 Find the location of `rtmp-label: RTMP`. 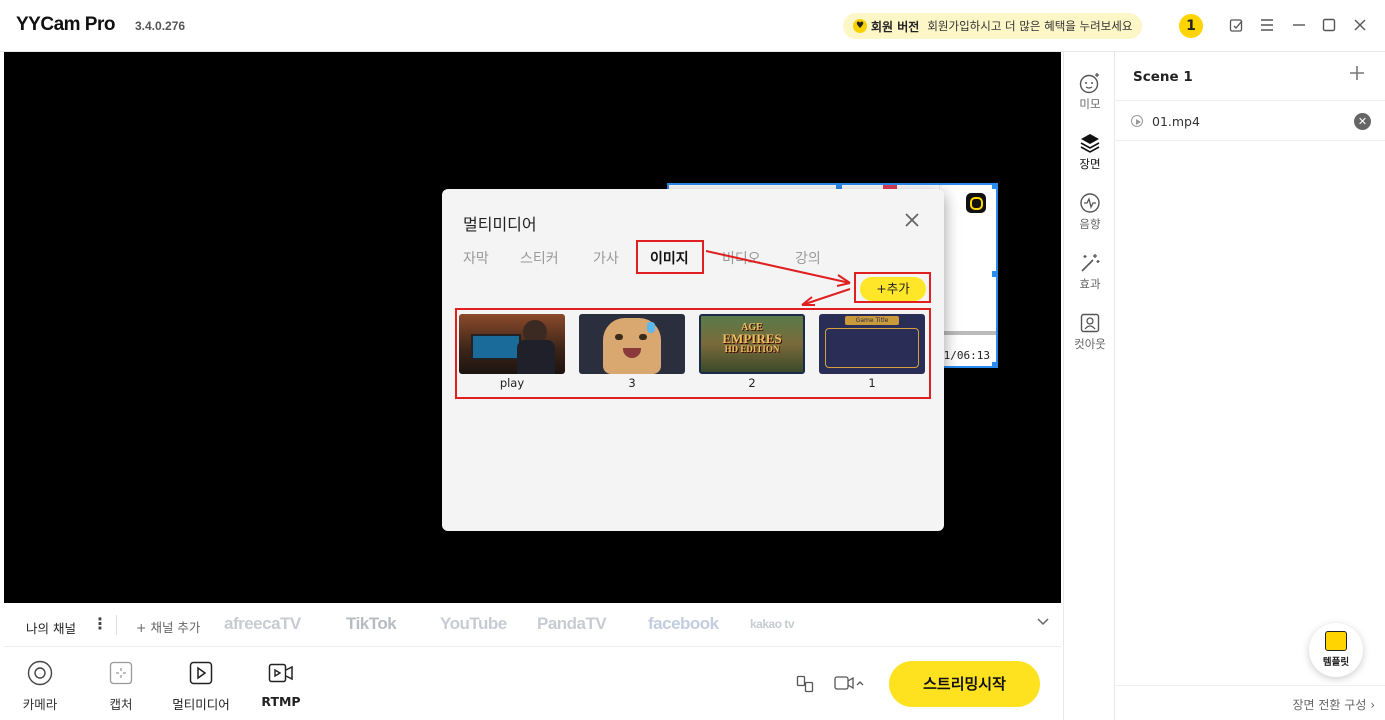

rtmp-label: RTMP is located at coordinates (281, 701).